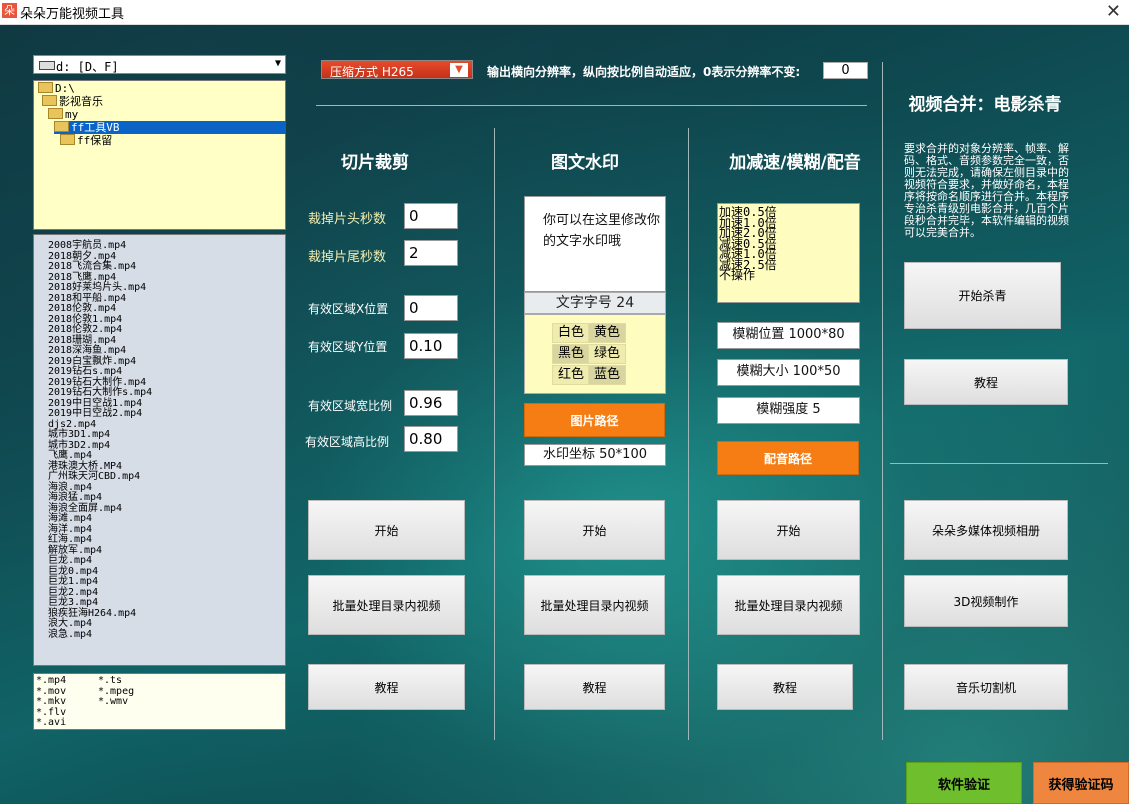  Describe the element at coordinates (51, 723) in the screenshot. I see `list-item: *.avi` at that location.